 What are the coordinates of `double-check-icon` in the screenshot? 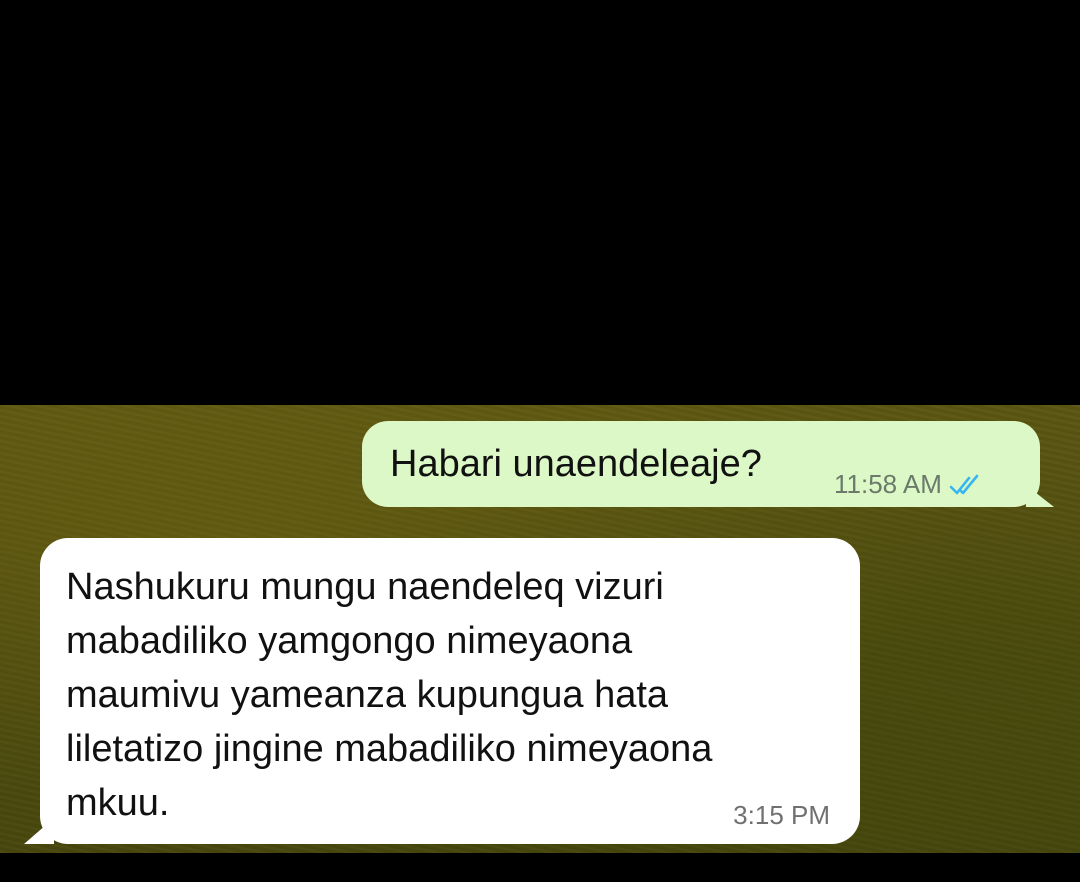 It's located at (964, 484).